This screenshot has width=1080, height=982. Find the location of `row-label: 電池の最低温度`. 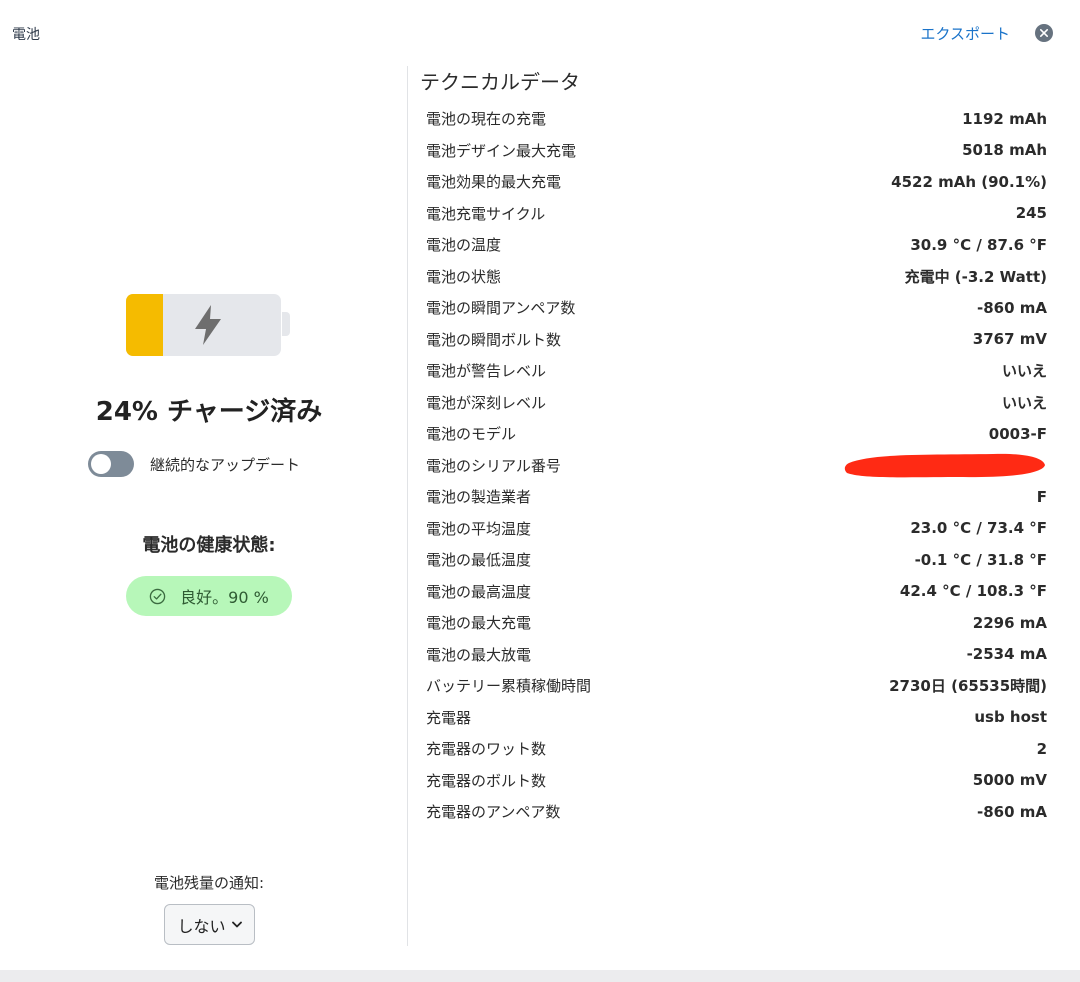

row-label: 電池の最低温度 is located at coordinates (479, 560).